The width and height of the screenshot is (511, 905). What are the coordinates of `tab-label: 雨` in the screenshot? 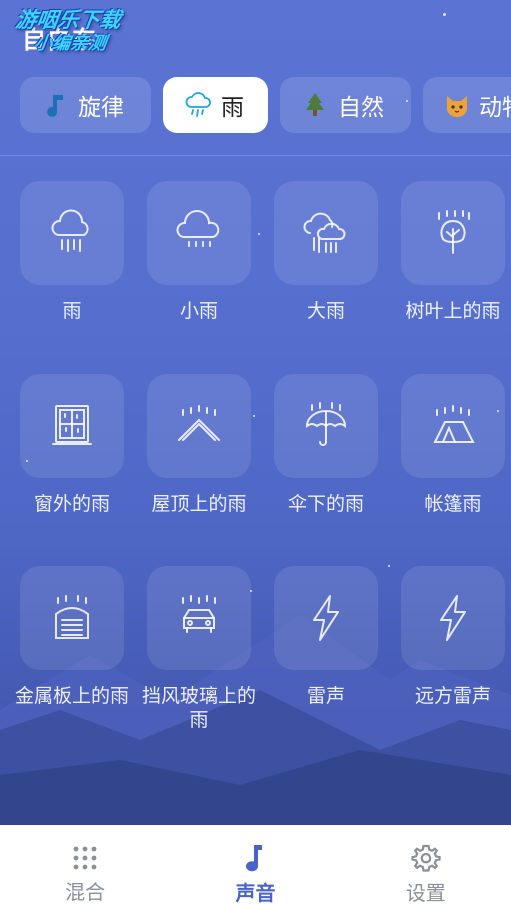 It's located at (232, 108).